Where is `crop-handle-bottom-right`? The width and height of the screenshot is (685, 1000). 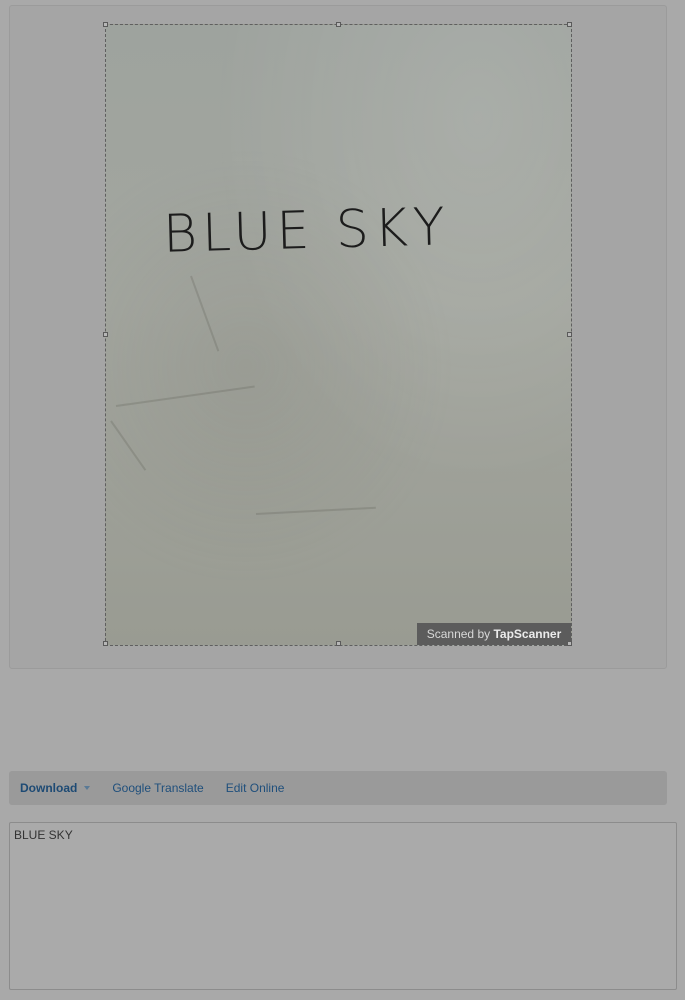
crop-handle-bottom-right is located at coordinates (569, 643).